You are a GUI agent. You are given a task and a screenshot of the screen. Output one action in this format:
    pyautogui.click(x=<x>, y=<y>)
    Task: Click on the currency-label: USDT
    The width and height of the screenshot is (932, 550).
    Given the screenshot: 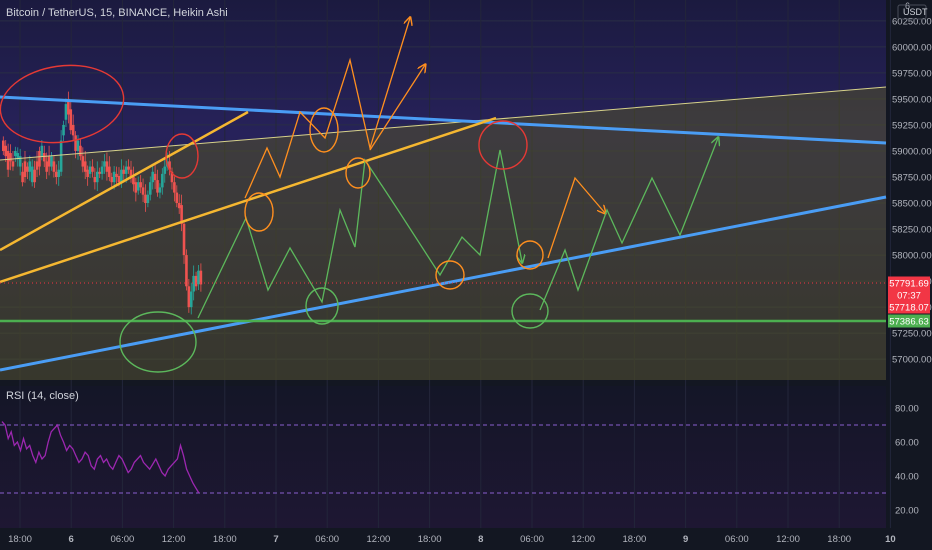 What is the action you would take?
    pyautogui.click(x=915, y=12)
    